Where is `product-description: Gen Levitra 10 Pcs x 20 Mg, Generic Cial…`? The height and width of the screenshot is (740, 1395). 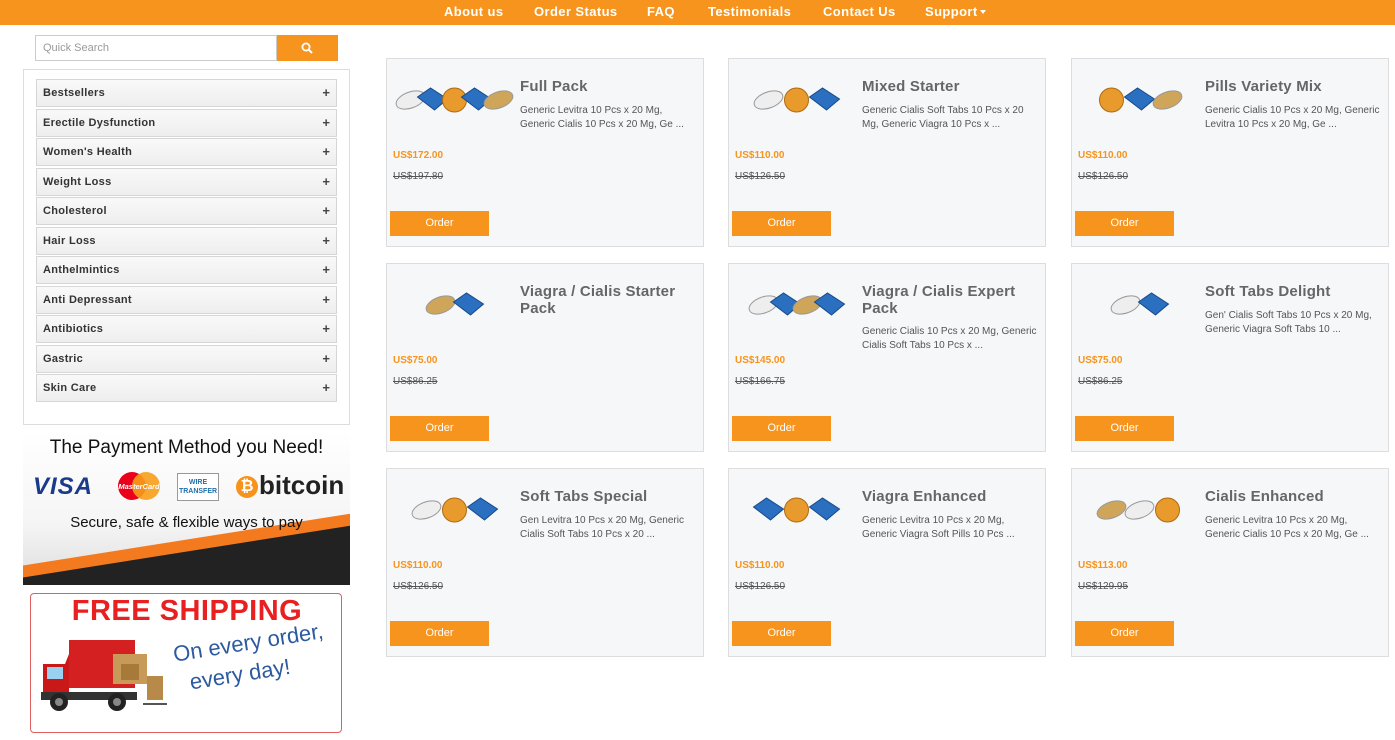
product-description: Gen Levitra 10 Pcs x 20 Mg, Generic Cial… is located at coordinates (602, 527).